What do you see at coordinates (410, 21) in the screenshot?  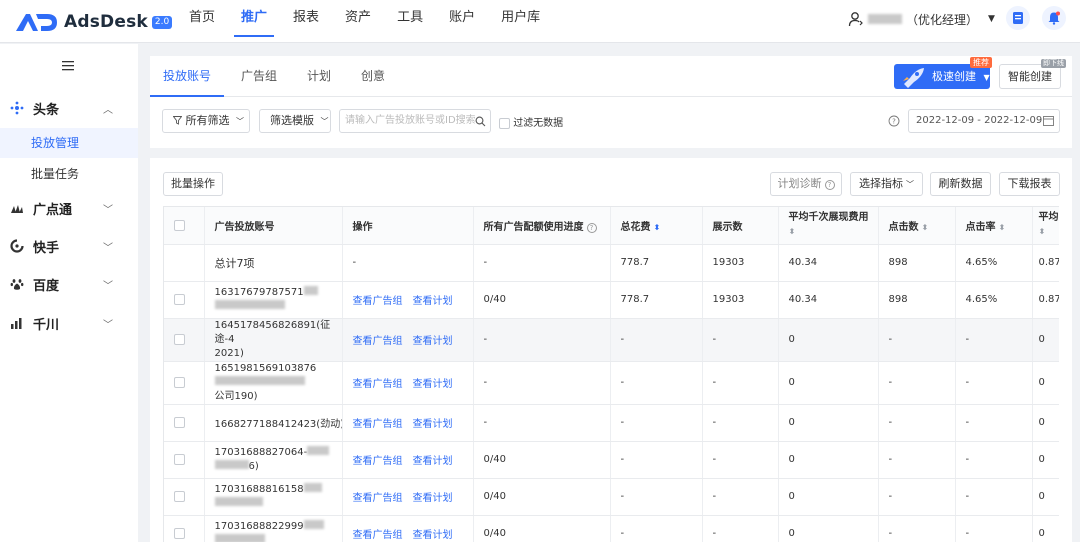 I see `nav-tools: 工具` at bounding box center [410, 21].